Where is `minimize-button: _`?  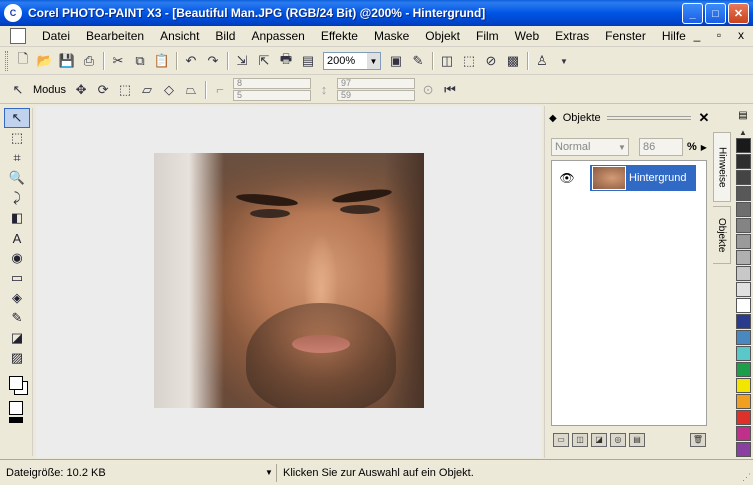 minimize-button: _ is located at coordinates (692, 13).